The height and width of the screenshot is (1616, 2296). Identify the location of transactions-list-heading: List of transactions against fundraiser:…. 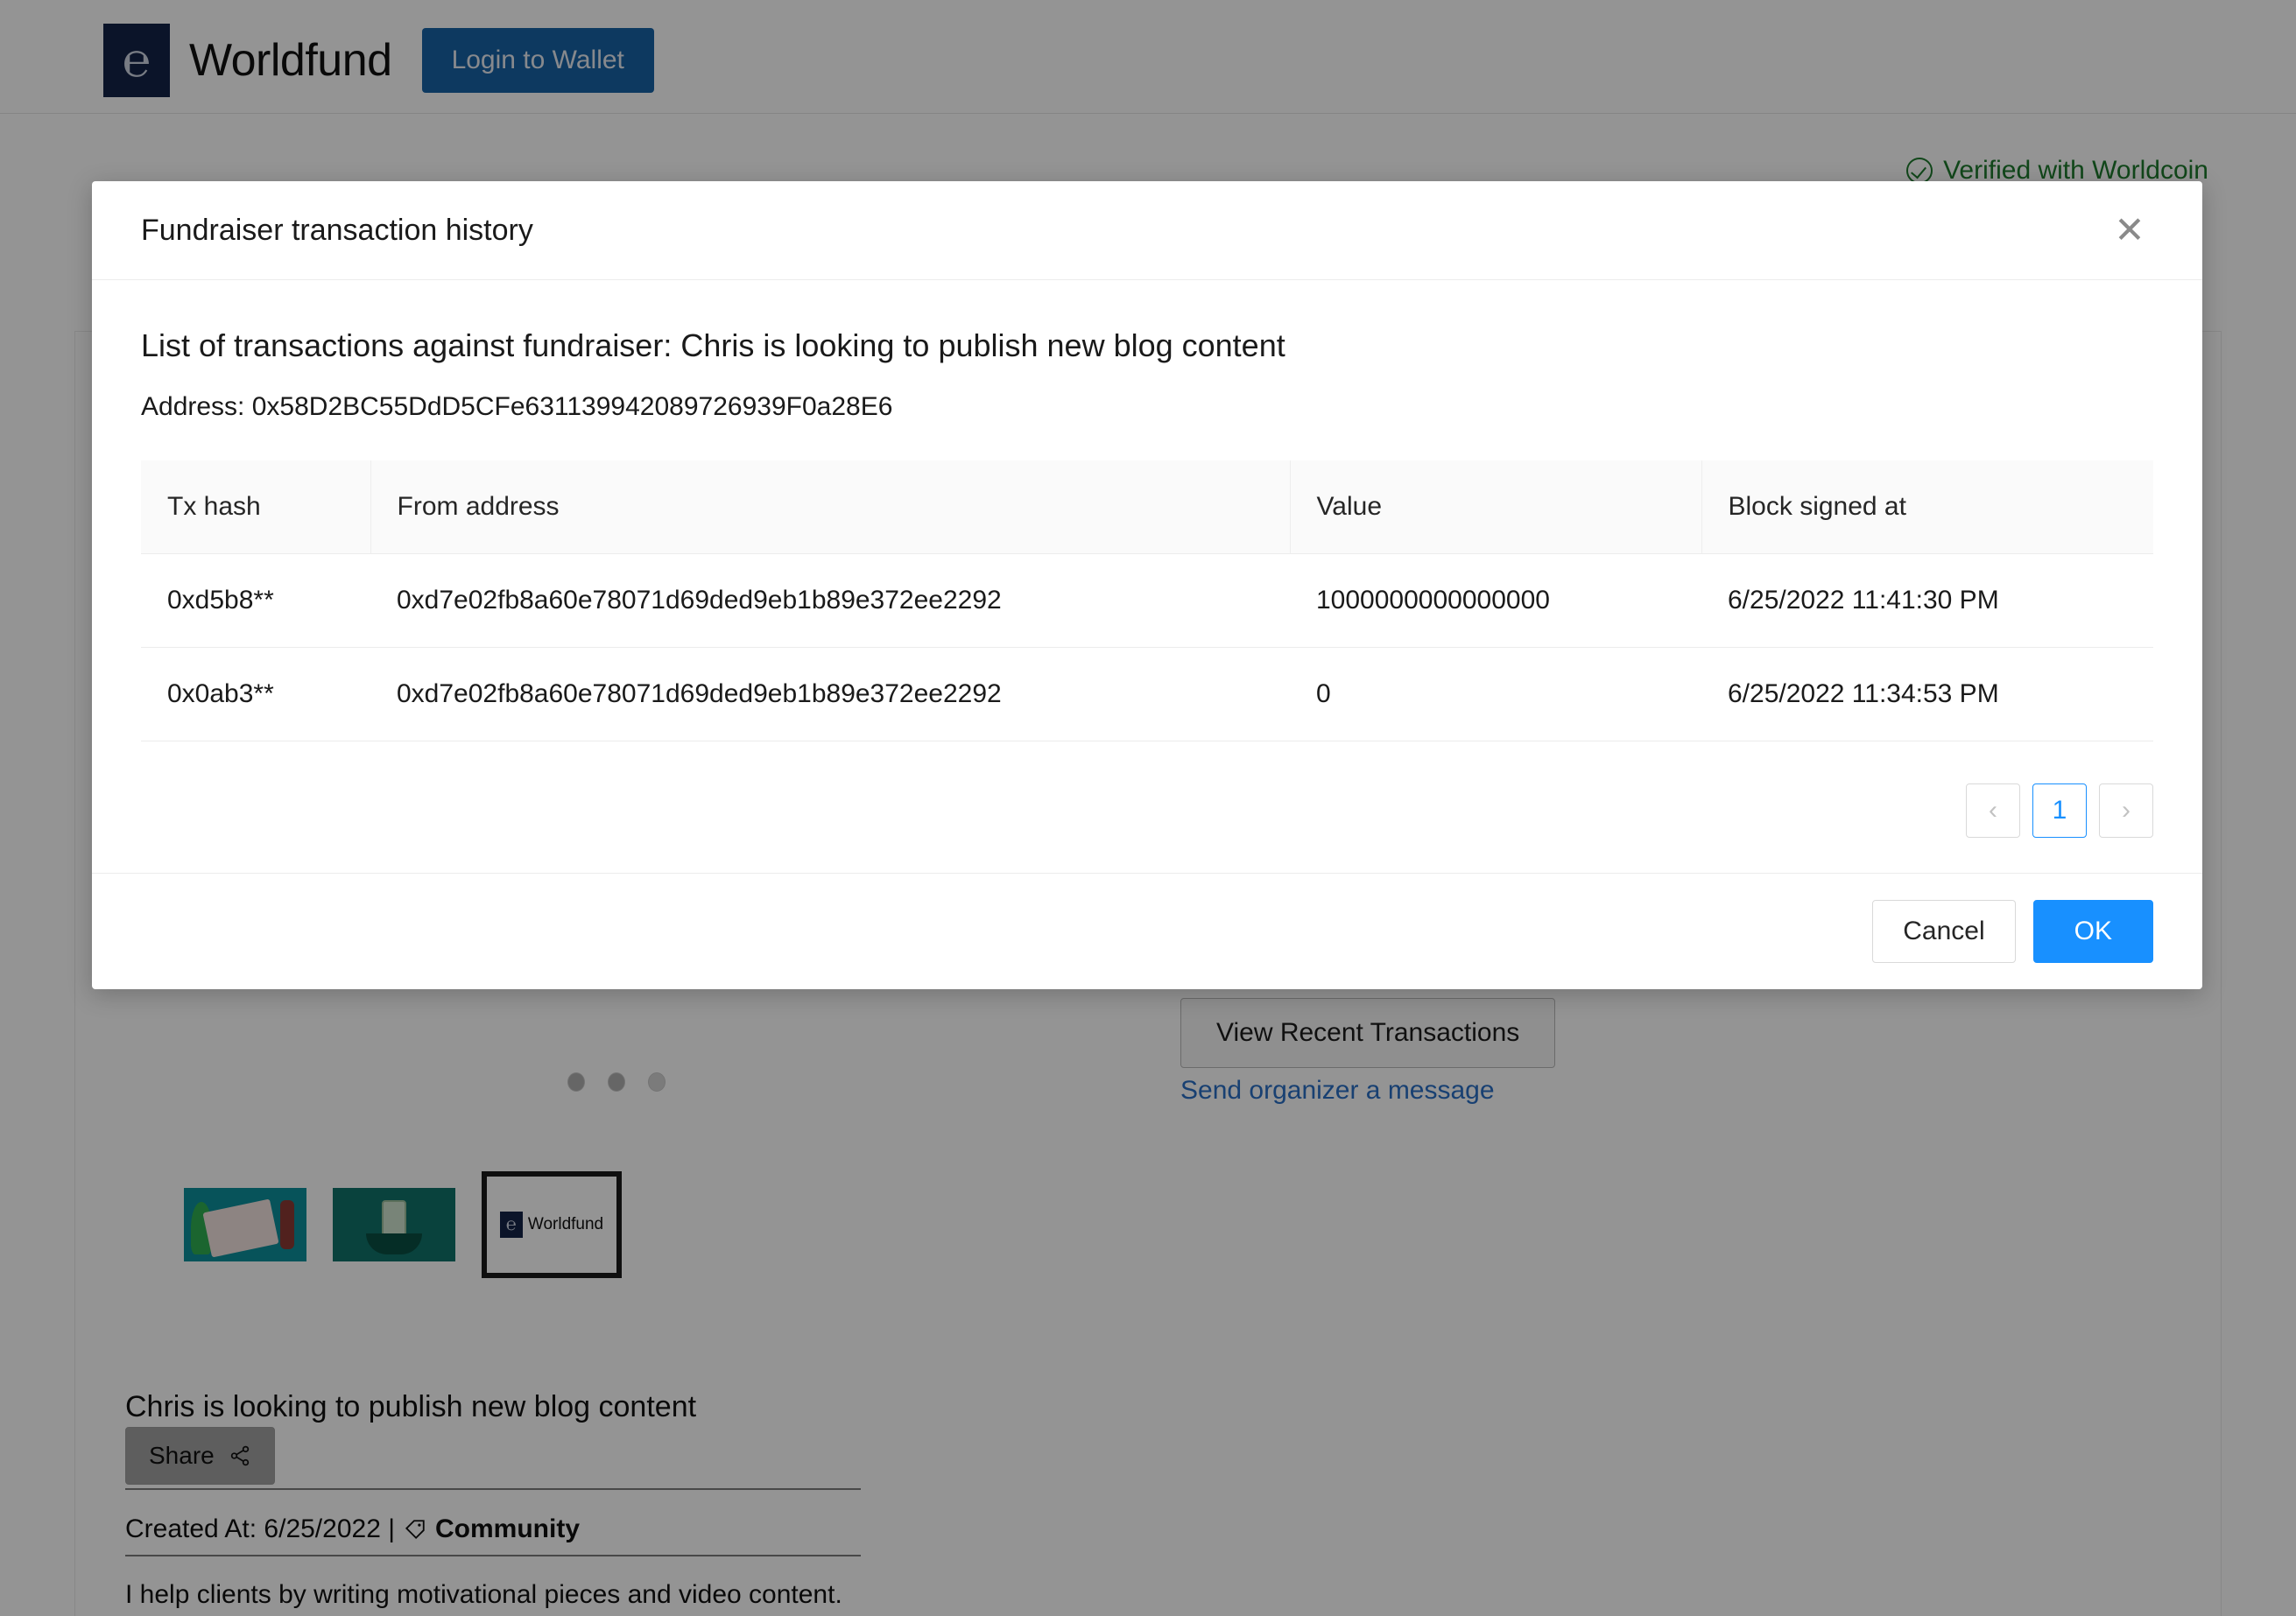
(713, 345).